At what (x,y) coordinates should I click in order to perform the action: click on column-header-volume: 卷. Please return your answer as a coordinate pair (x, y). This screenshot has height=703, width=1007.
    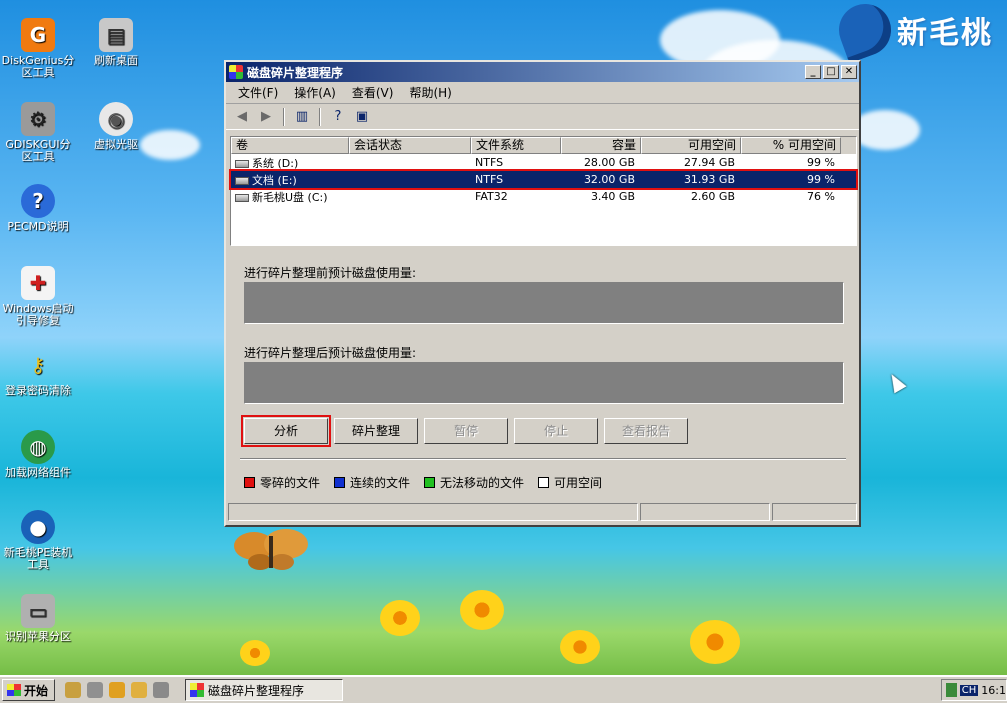
    Looking at the image, I should click on (290, 145).